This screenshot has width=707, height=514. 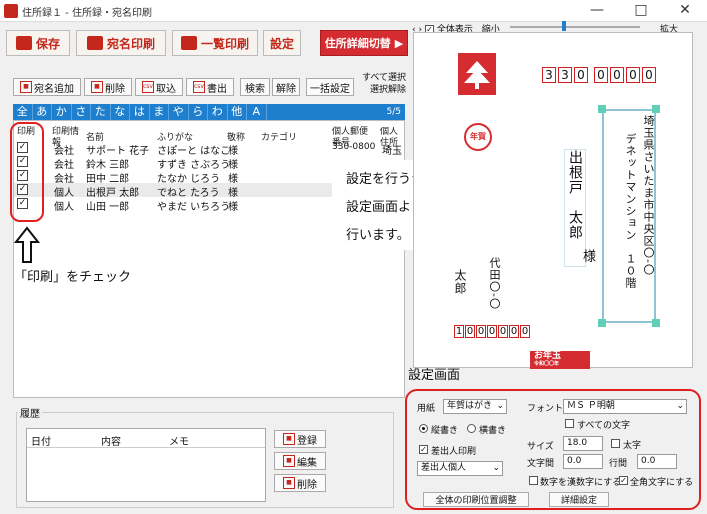 I want to click on history-edit-button: ■ 編集, so click(x=300, y=461).